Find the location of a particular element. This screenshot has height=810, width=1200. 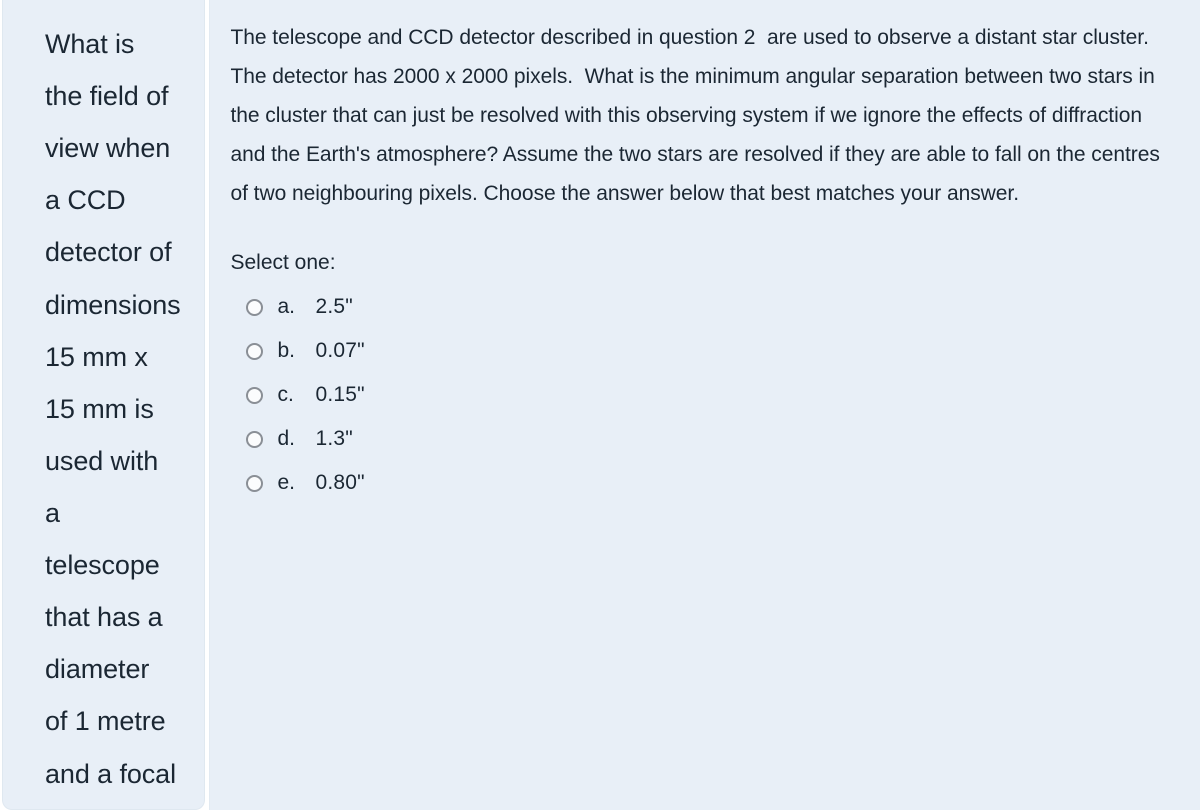

right-option-c: c. 0.15" is located at coordinates (711, 395).